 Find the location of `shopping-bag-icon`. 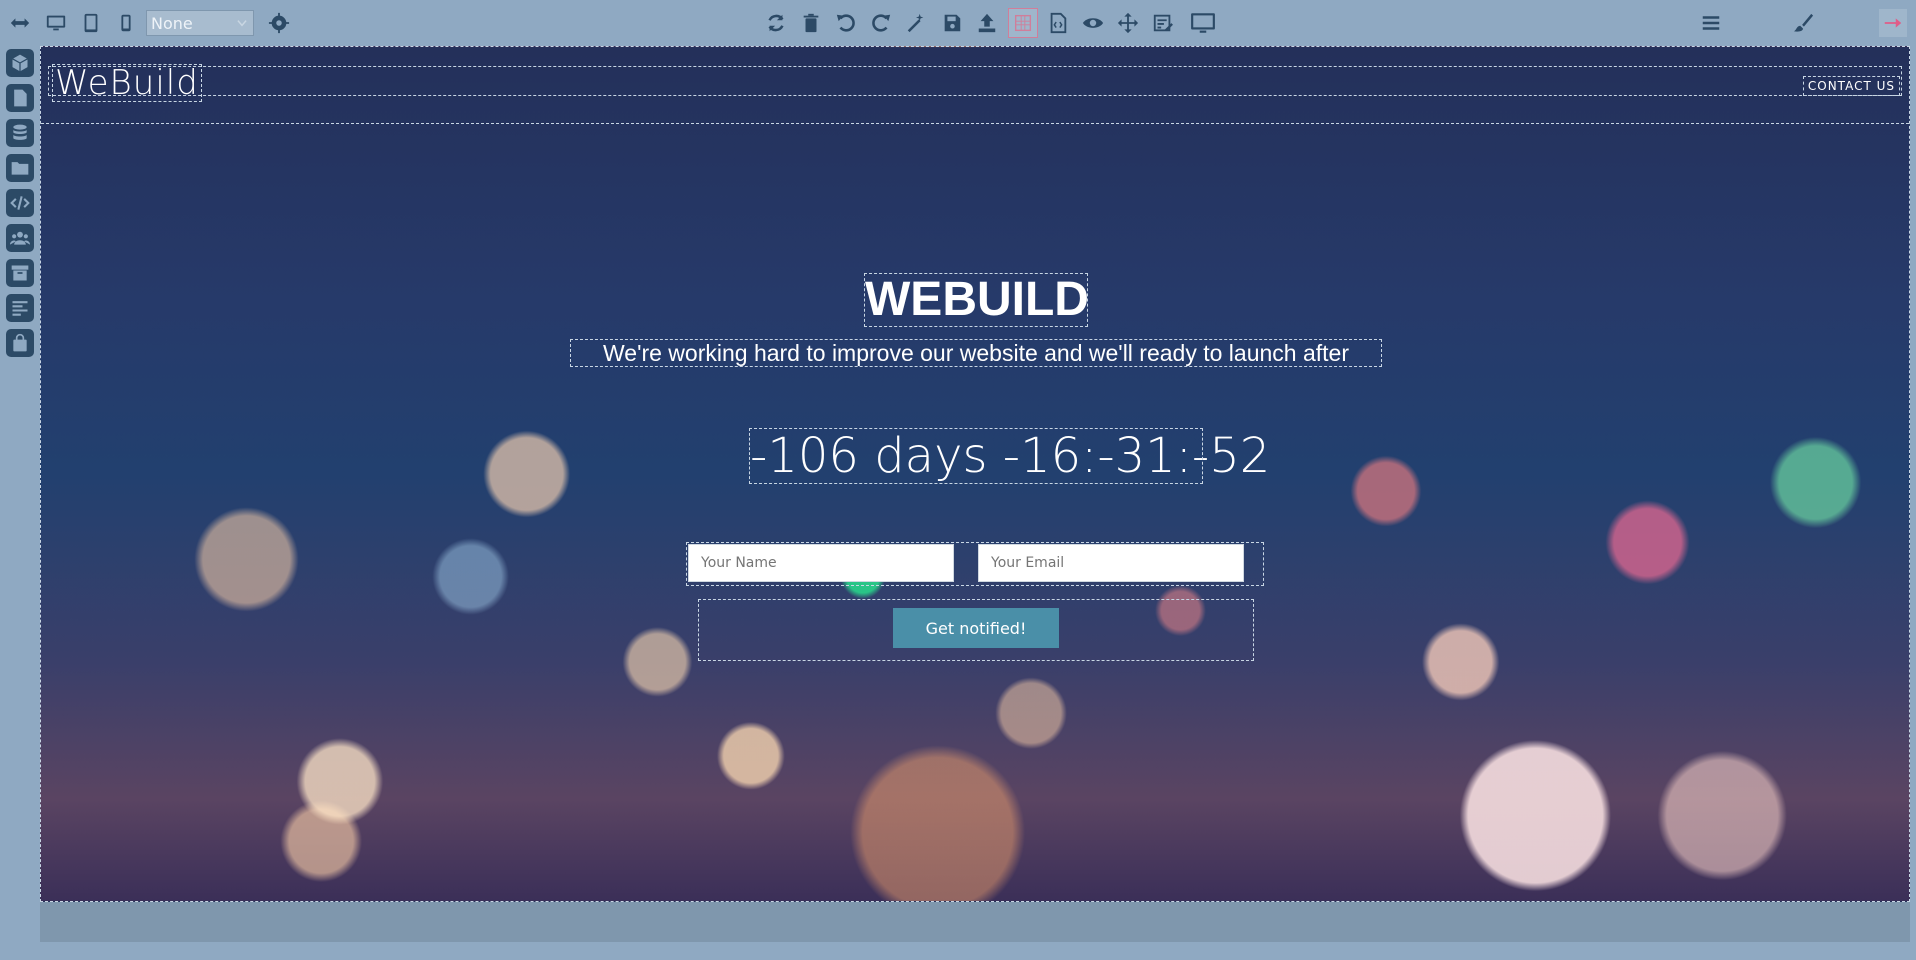

shopping-bag-icon is located at coordinates (20, 343).